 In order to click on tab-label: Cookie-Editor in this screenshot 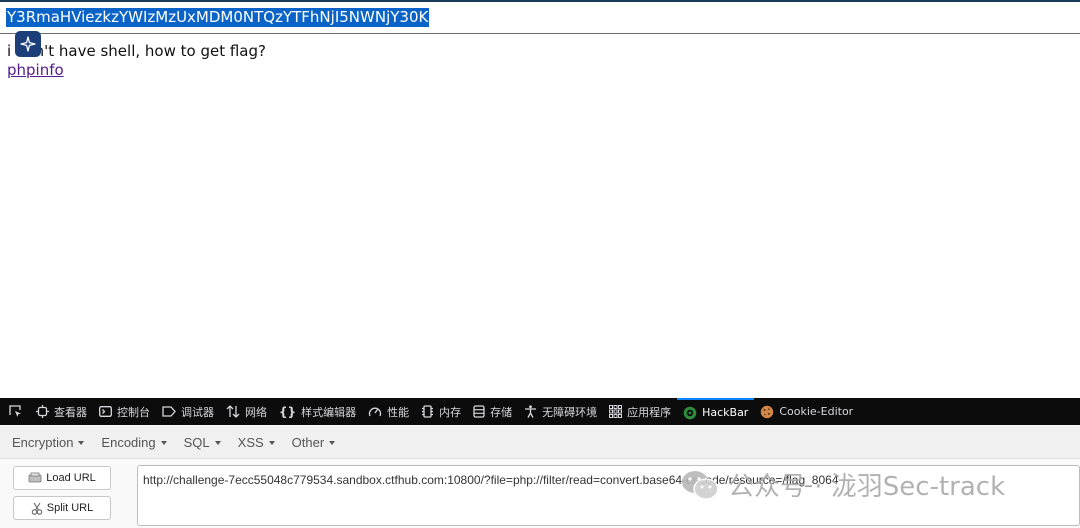, I will do `click(816, 411)`.